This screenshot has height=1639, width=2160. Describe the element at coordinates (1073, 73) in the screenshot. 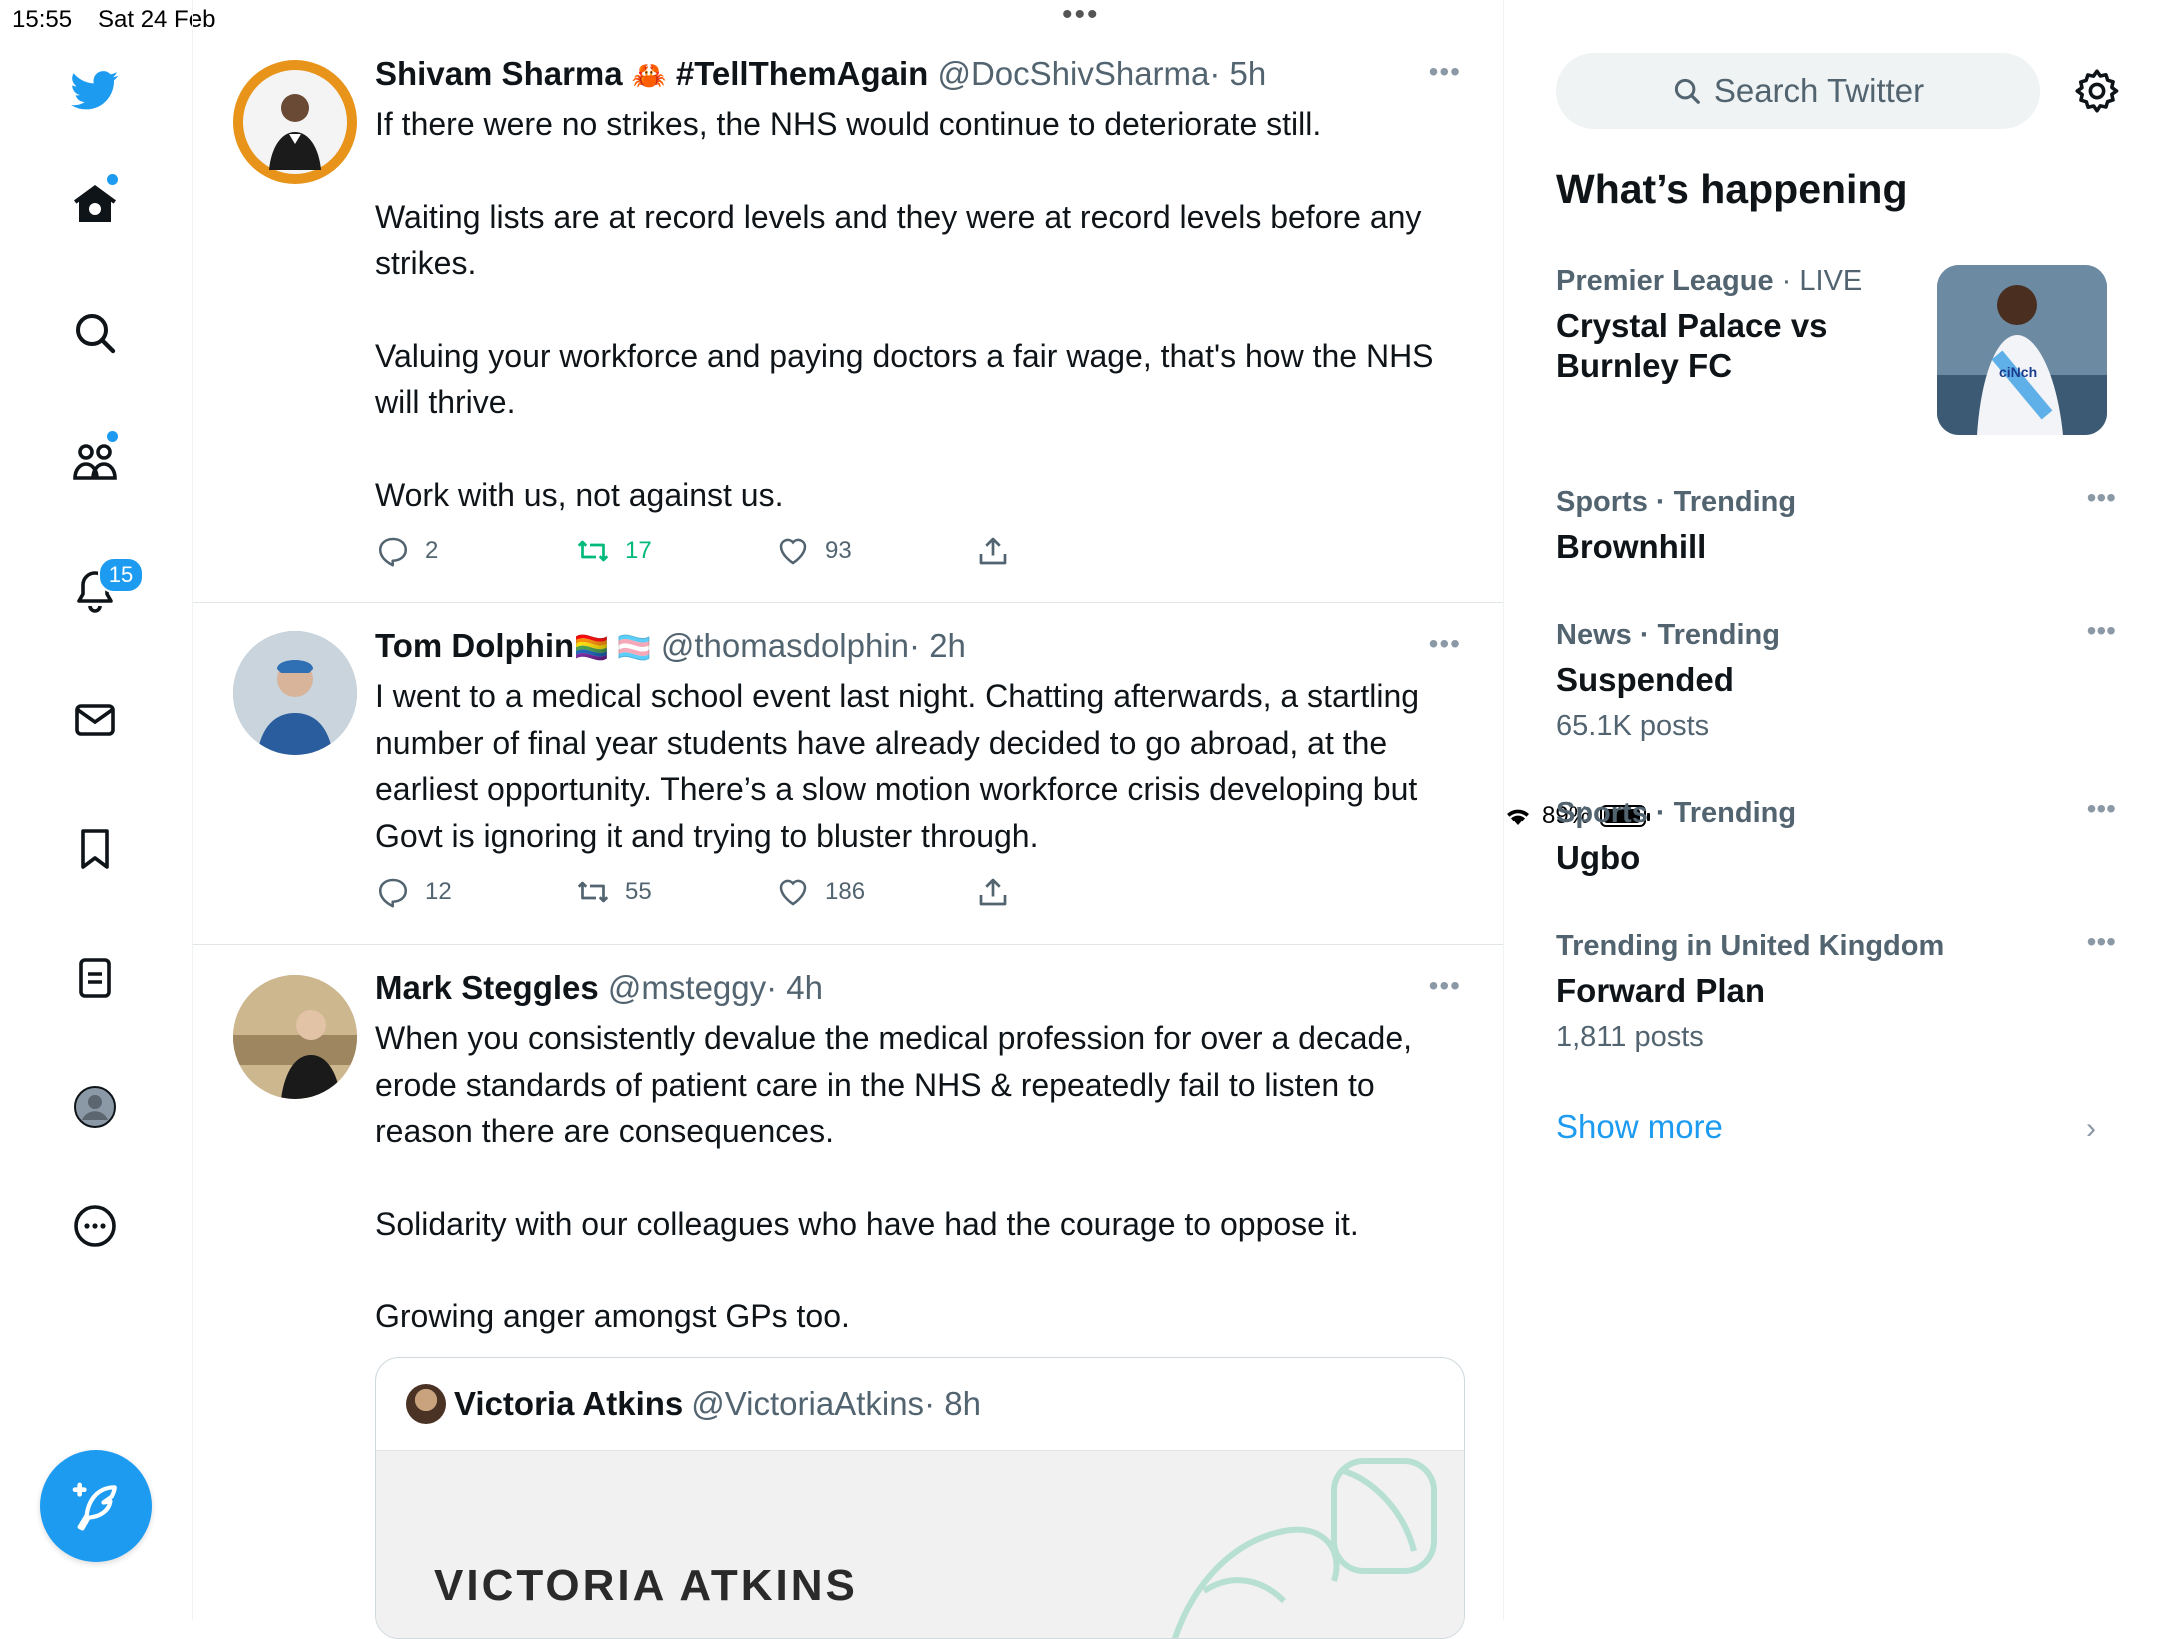

I see `author-handle: @DocShivSharma` at that location.